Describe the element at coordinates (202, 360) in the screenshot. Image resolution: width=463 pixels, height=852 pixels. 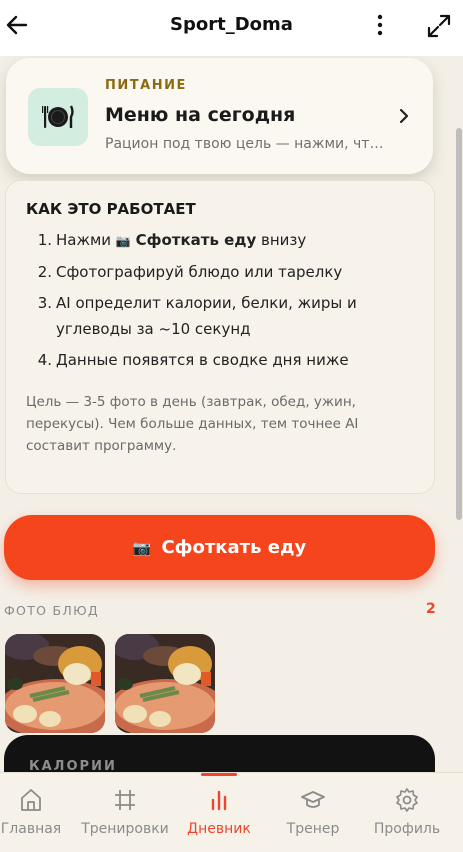
I see `step-text: Данные появятся в сводке дня ниже` at that location.